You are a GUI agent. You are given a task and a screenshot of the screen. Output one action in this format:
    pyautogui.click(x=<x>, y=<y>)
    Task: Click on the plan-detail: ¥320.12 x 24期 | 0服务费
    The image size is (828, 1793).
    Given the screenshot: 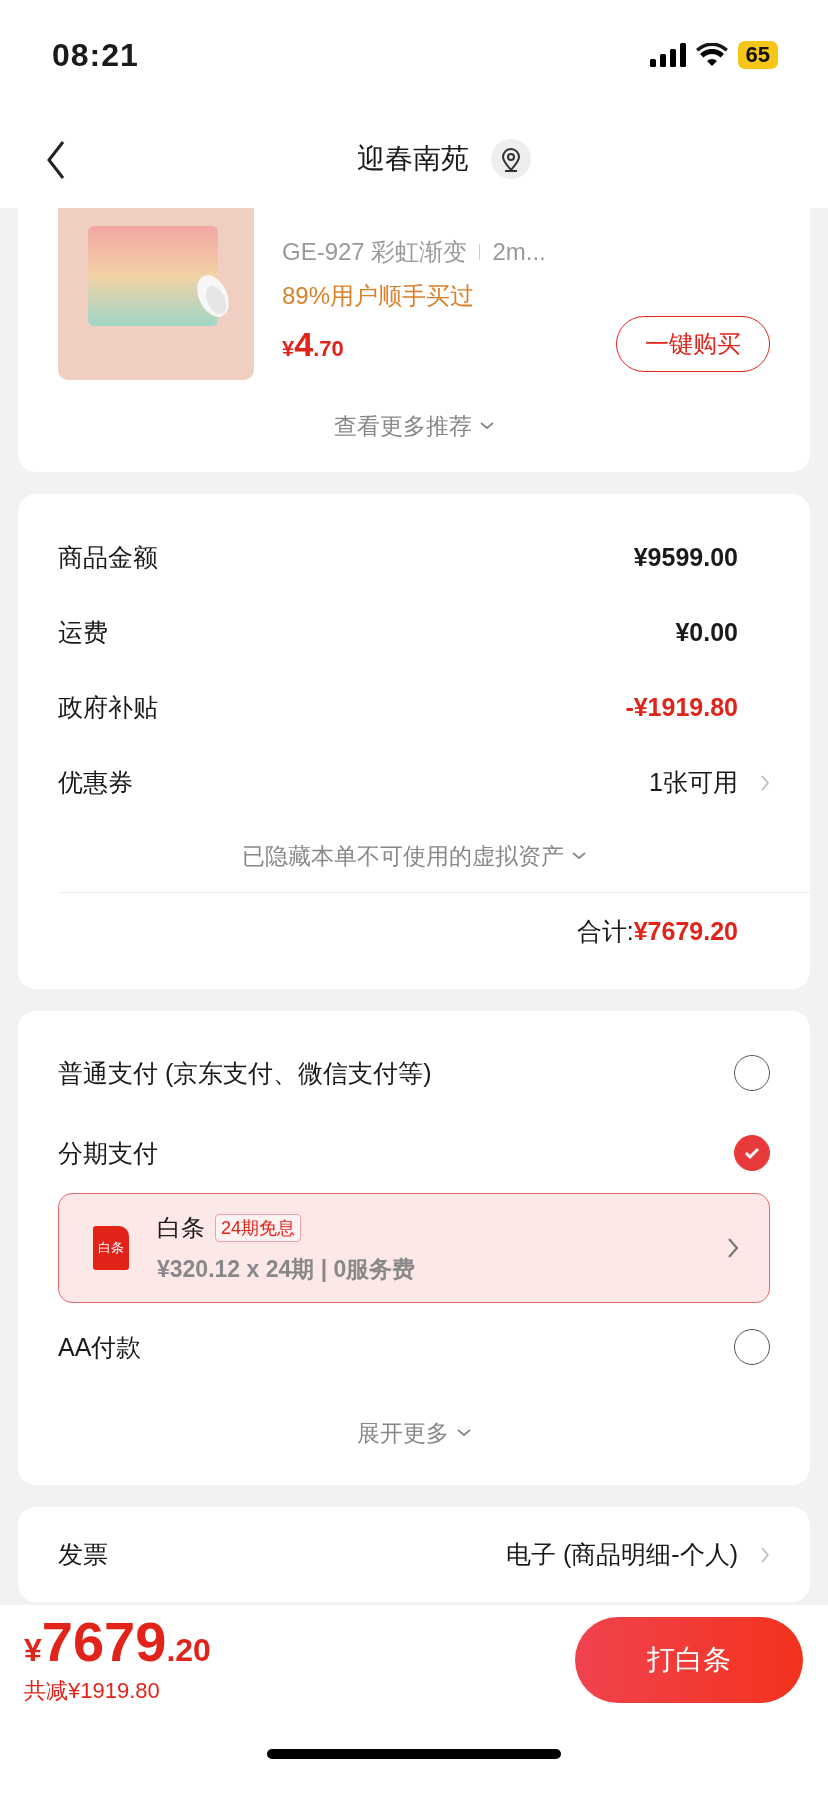 What is the action you would take?
    pyautogui.click(x=287, y=1269)
    